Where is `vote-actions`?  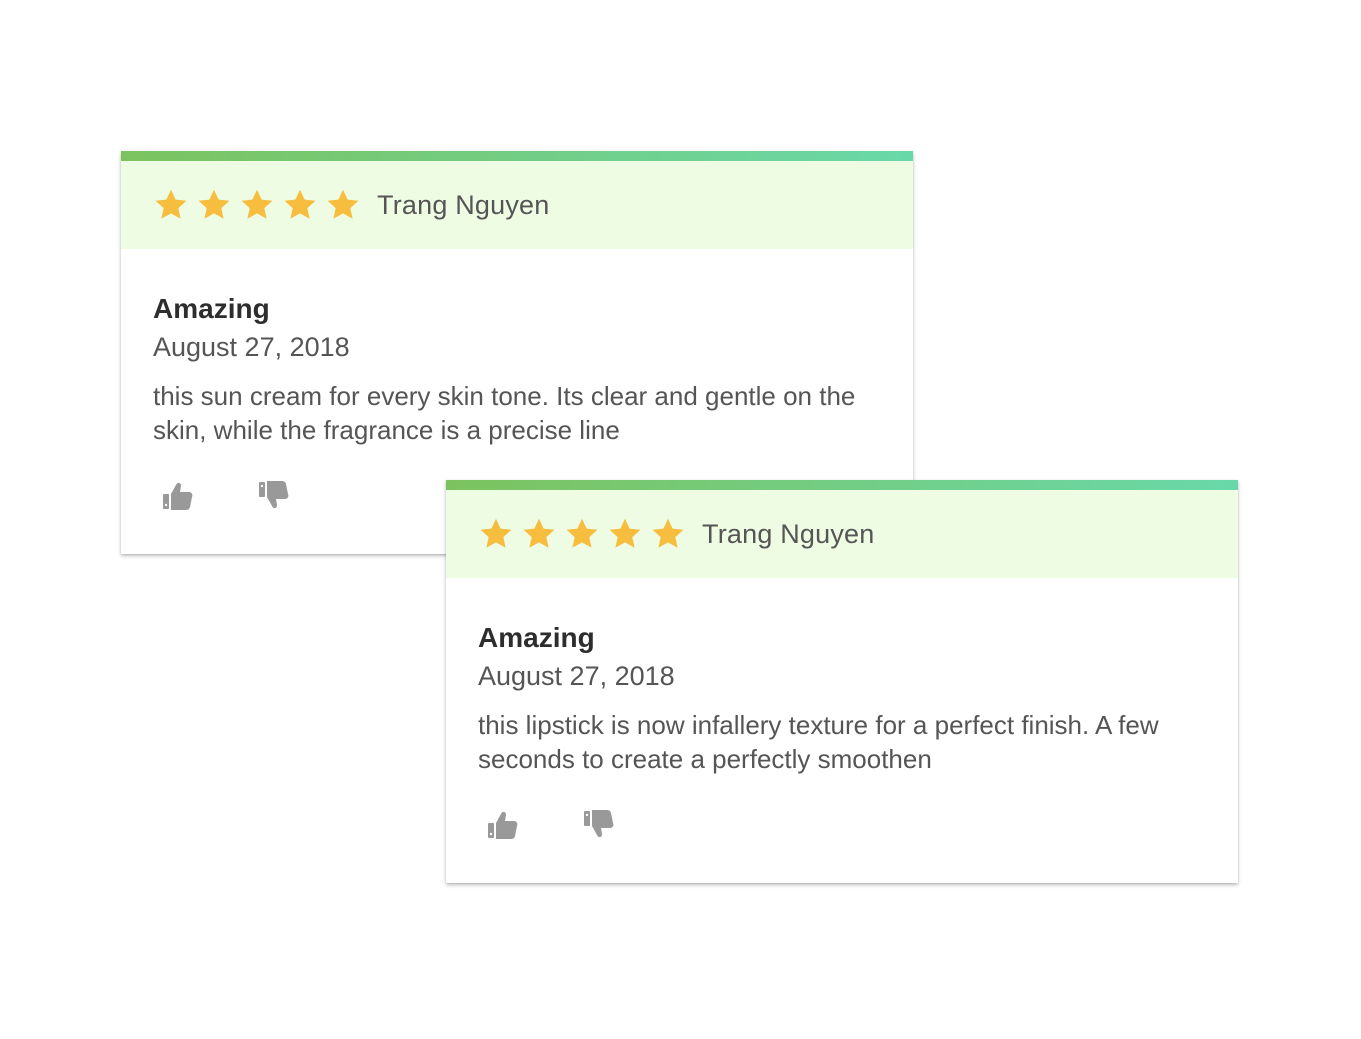 vote-actions is located at coordinates (842, 825).